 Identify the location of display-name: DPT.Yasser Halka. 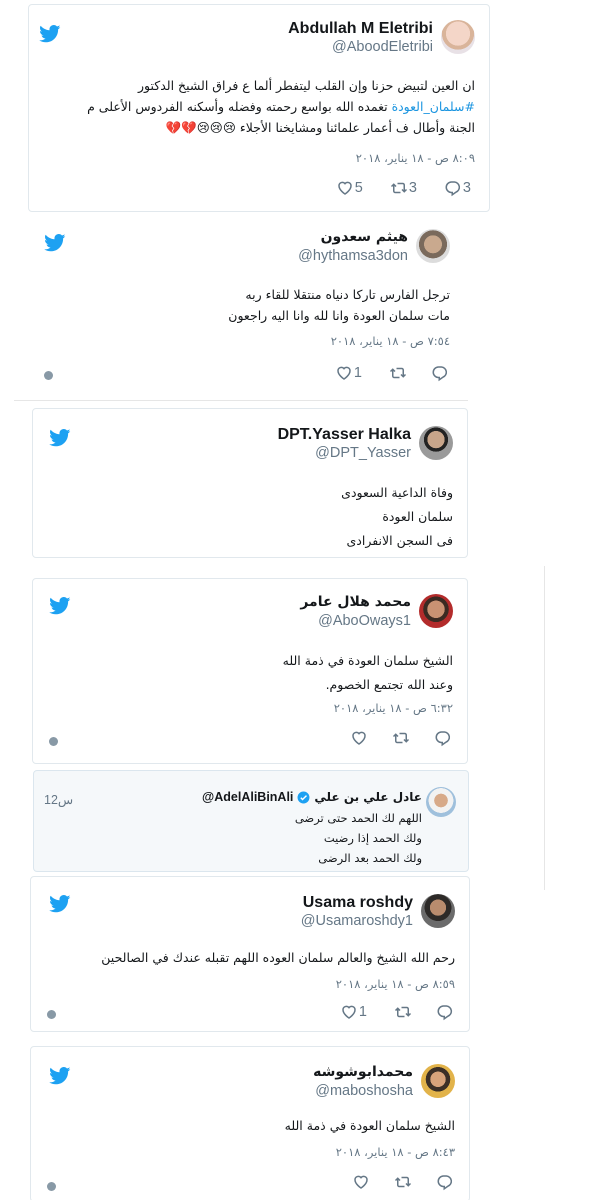
(344, 434).